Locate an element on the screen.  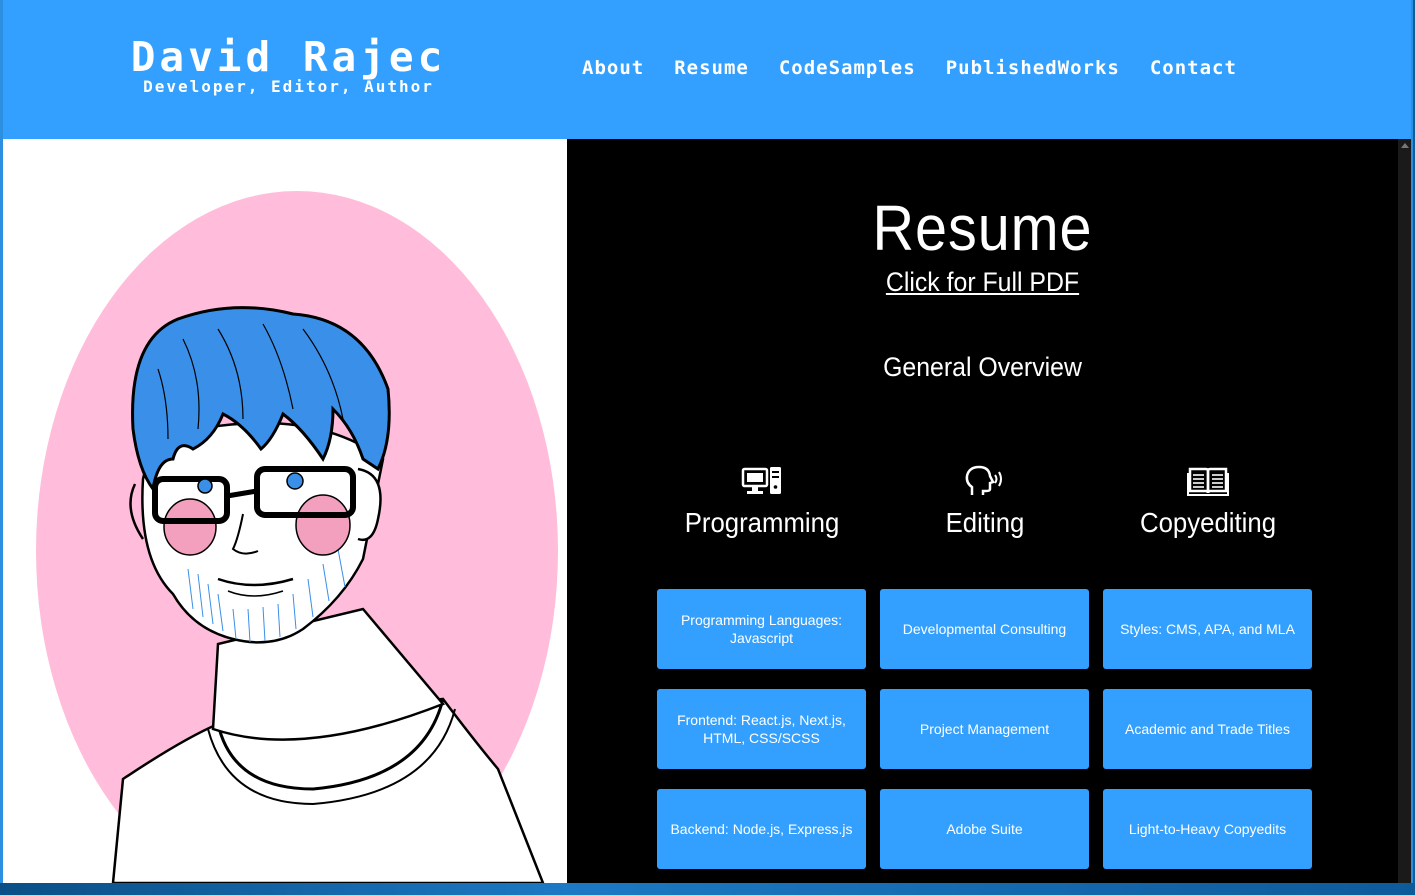
skill-card: Programming Languages: Javascript is located at coordinates (761, 629).